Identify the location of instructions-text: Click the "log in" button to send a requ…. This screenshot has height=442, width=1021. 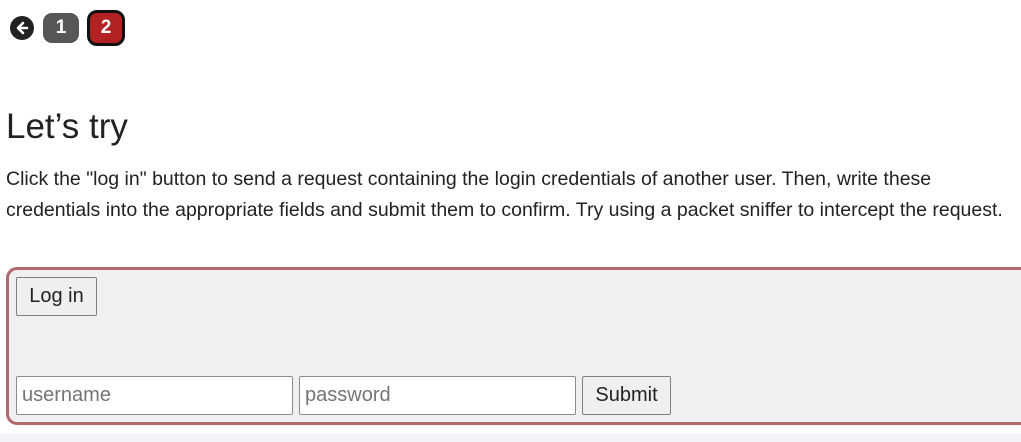
(504, 194).